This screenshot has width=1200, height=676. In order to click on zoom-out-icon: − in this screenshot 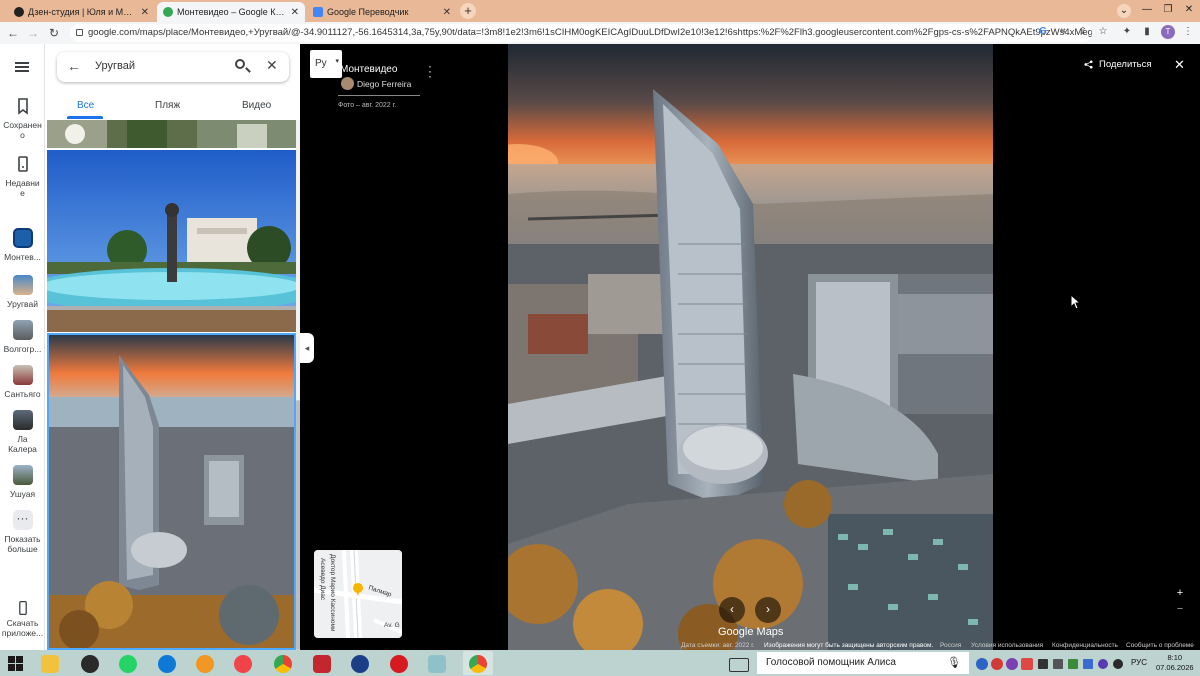, I will do `click(1180, 609)`.